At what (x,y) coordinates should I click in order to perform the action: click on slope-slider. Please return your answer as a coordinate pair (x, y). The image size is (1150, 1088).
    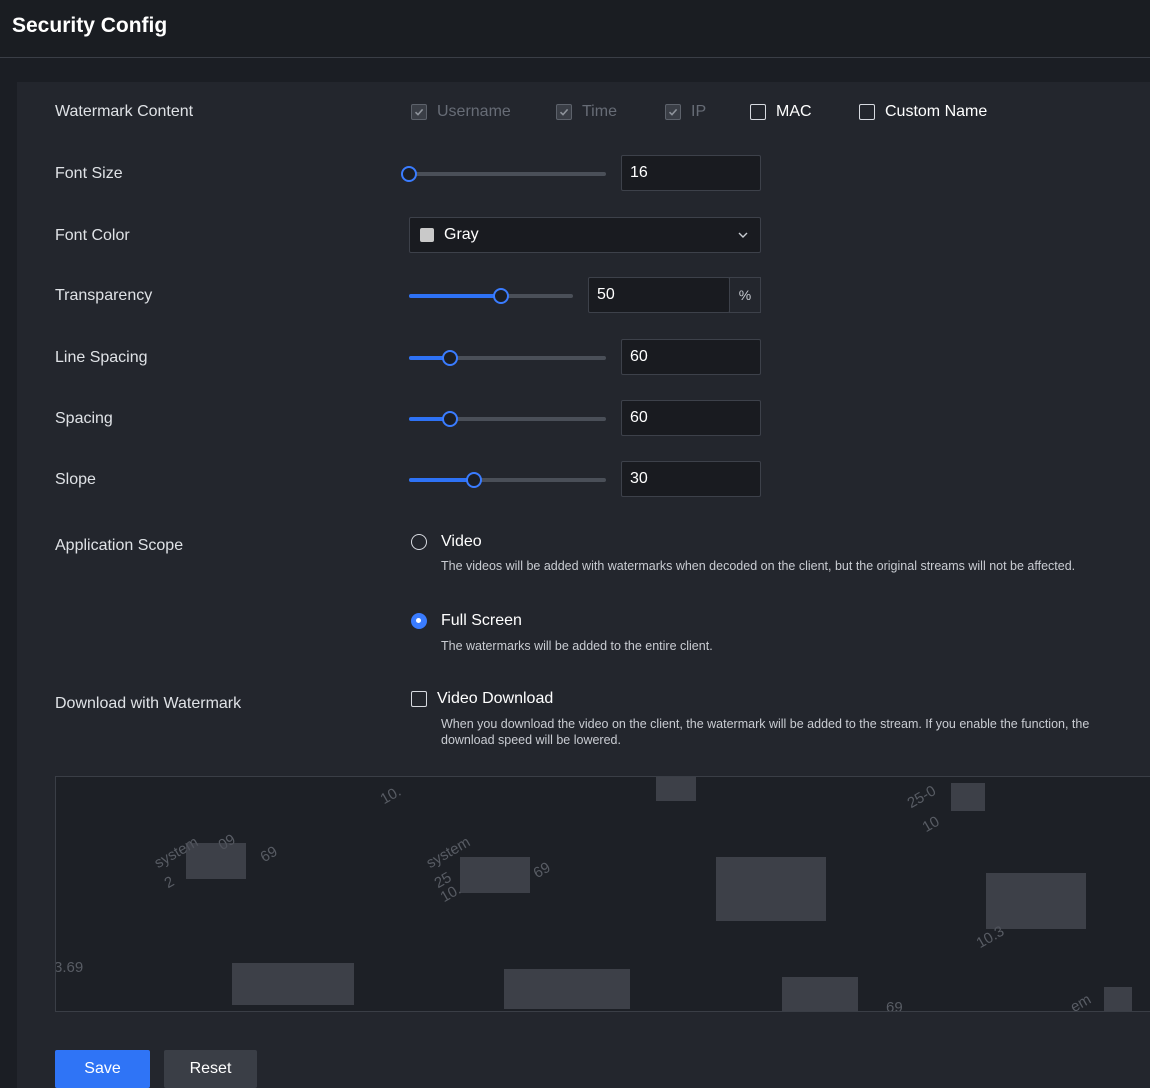
    Looking at the image, I should click on (507, 480).